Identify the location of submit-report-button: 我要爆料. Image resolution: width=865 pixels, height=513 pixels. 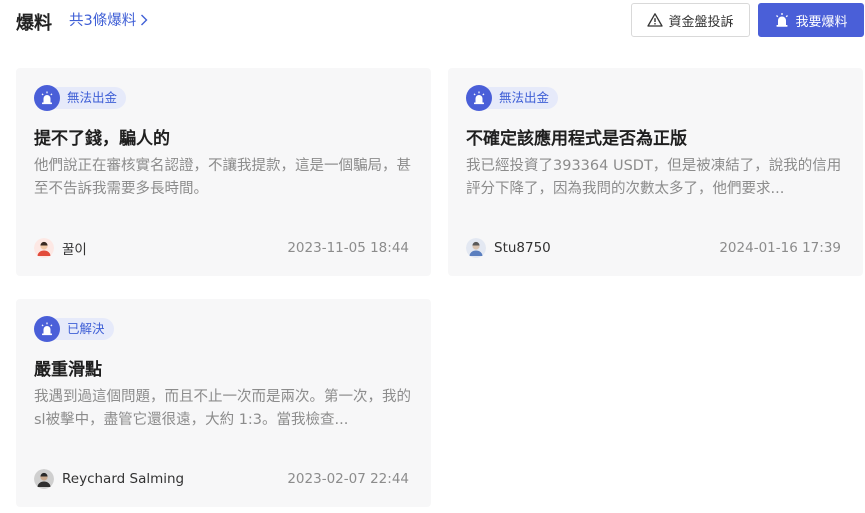
(811, 20).